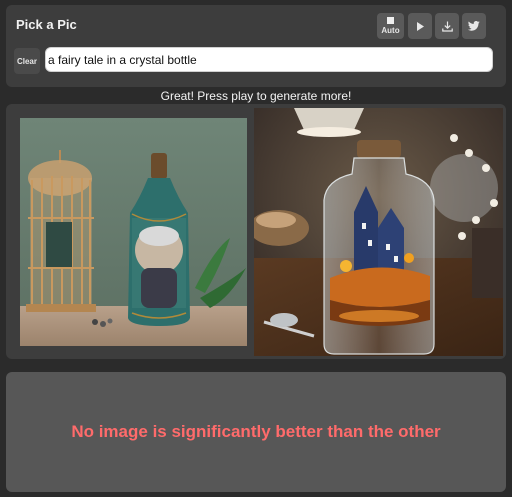  Describe the element at coordinates (256, 96) in the screenshot. I see `status-message: Great! Press play to generate more!` at that location.